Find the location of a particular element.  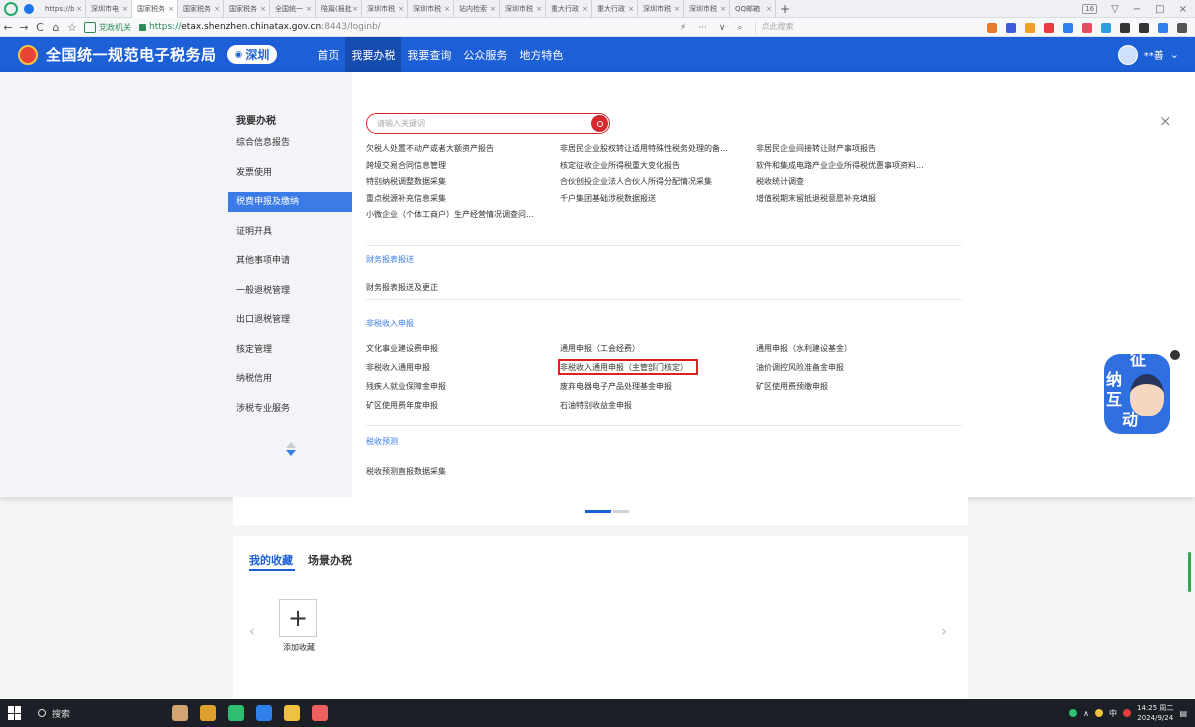

ime-indicator: 中 is located at coordinates (1113, 713).